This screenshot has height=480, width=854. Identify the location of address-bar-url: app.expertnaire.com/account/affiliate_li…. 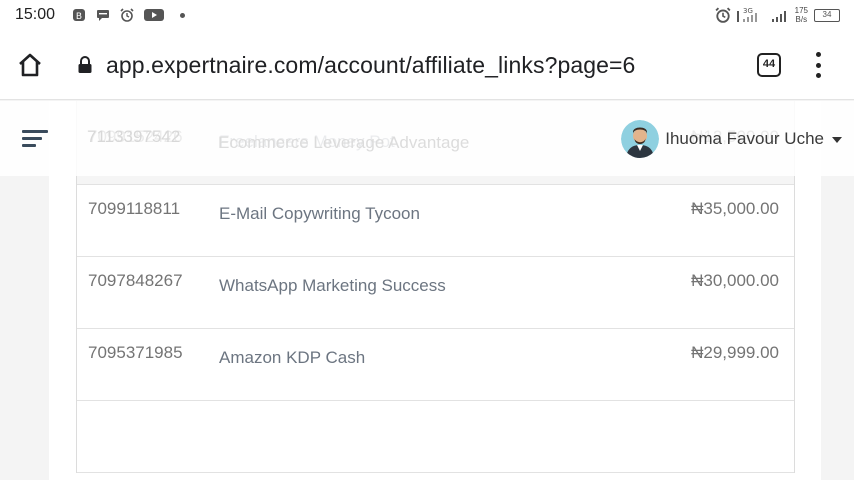
(370, 65).